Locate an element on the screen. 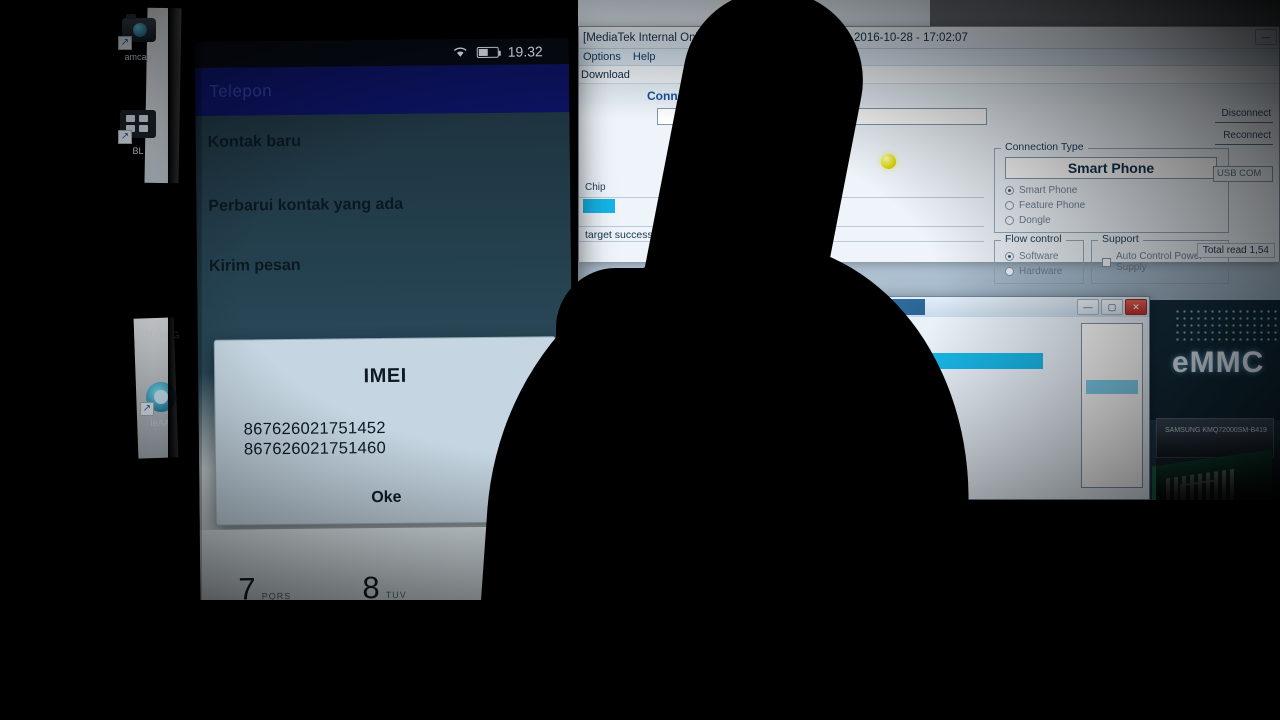 This screenshot has width=1280, height=720. phone-statusbar: 19.32 is located at coordinates (381, 53).